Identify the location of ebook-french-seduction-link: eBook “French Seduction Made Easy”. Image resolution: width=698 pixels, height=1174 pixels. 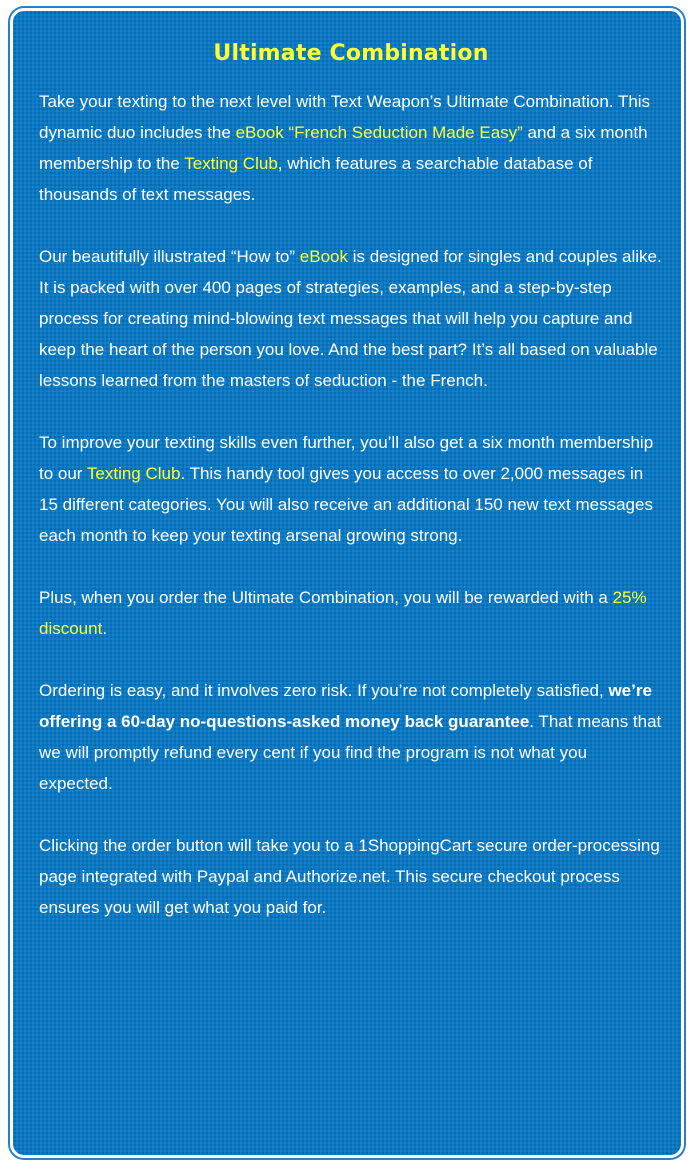
(379, 132).